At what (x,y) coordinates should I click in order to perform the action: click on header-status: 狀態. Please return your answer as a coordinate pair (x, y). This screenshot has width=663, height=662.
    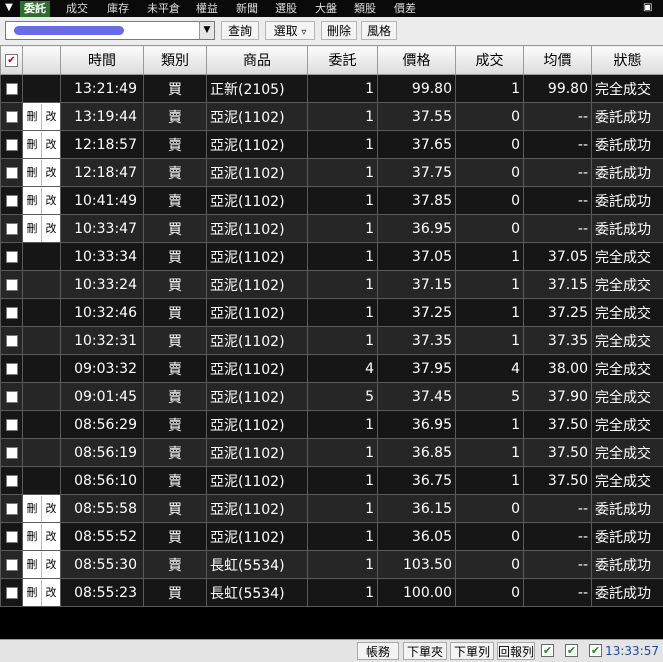
    Looking at the image, I should click on (627, 60).